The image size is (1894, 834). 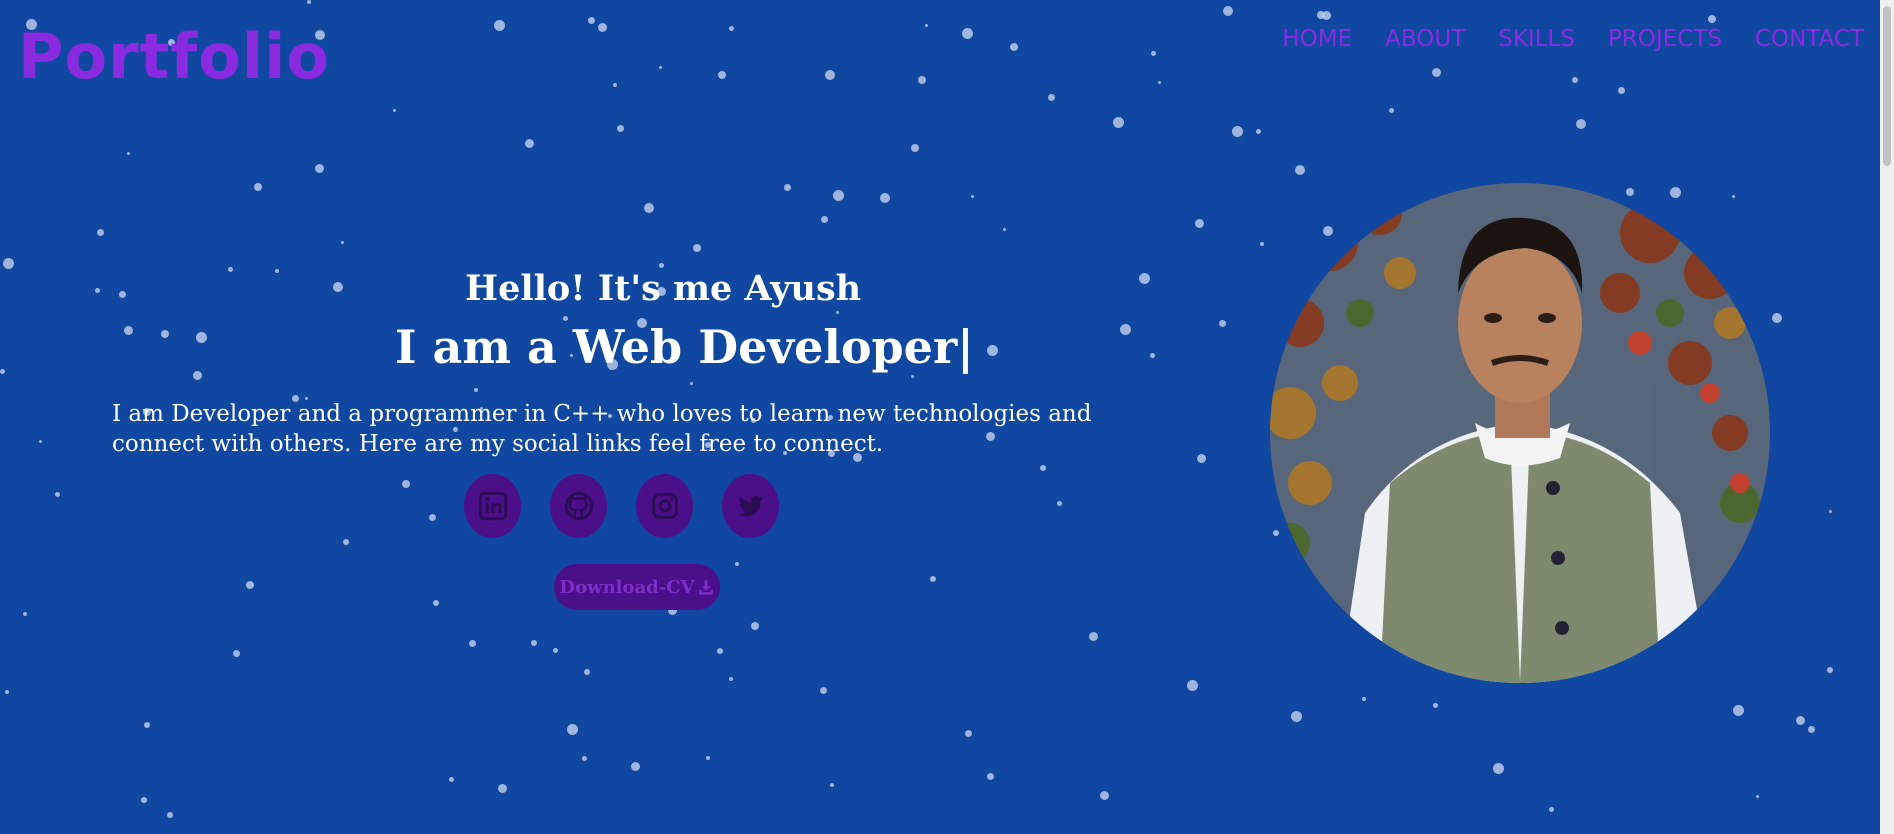 I want to click on scrollbar-thumb, so click(x=1887, y=86).